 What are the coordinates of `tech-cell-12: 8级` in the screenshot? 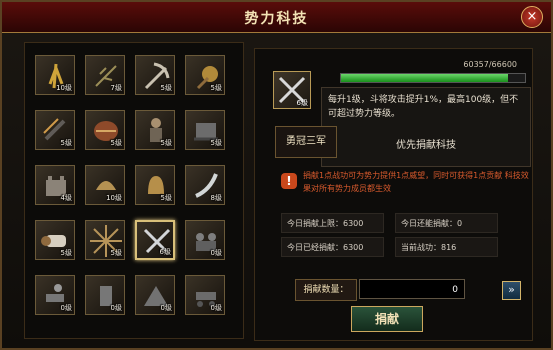 It's located at (205, 185).